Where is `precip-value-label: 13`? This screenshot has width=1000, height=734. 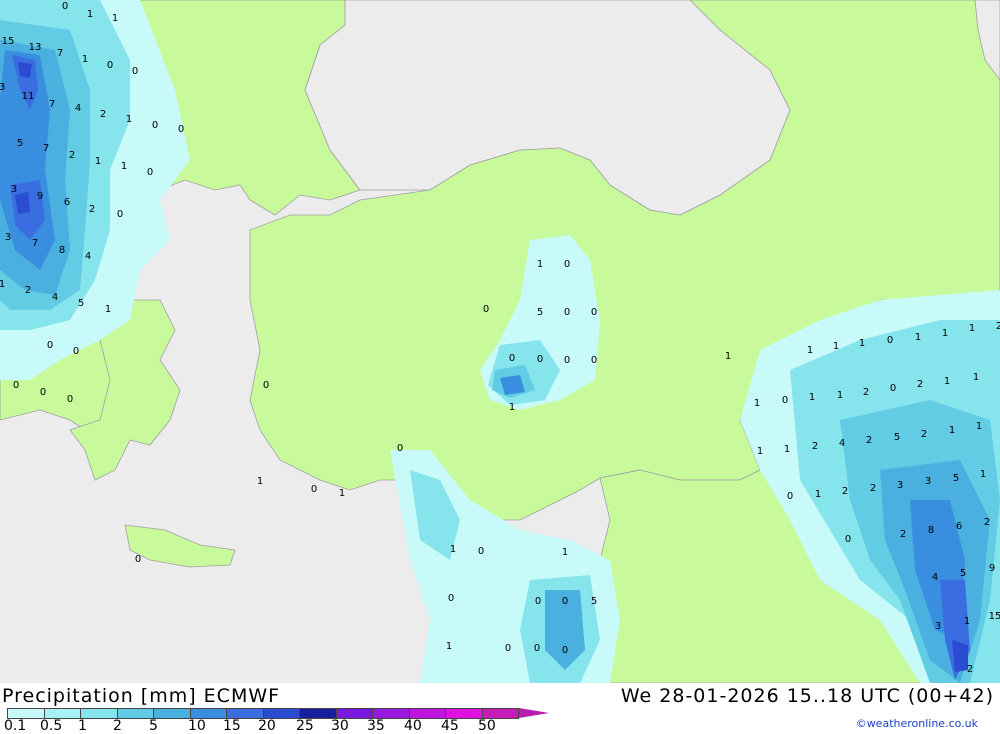 precip-value-label: 13 is located at coordinates (35, 47).